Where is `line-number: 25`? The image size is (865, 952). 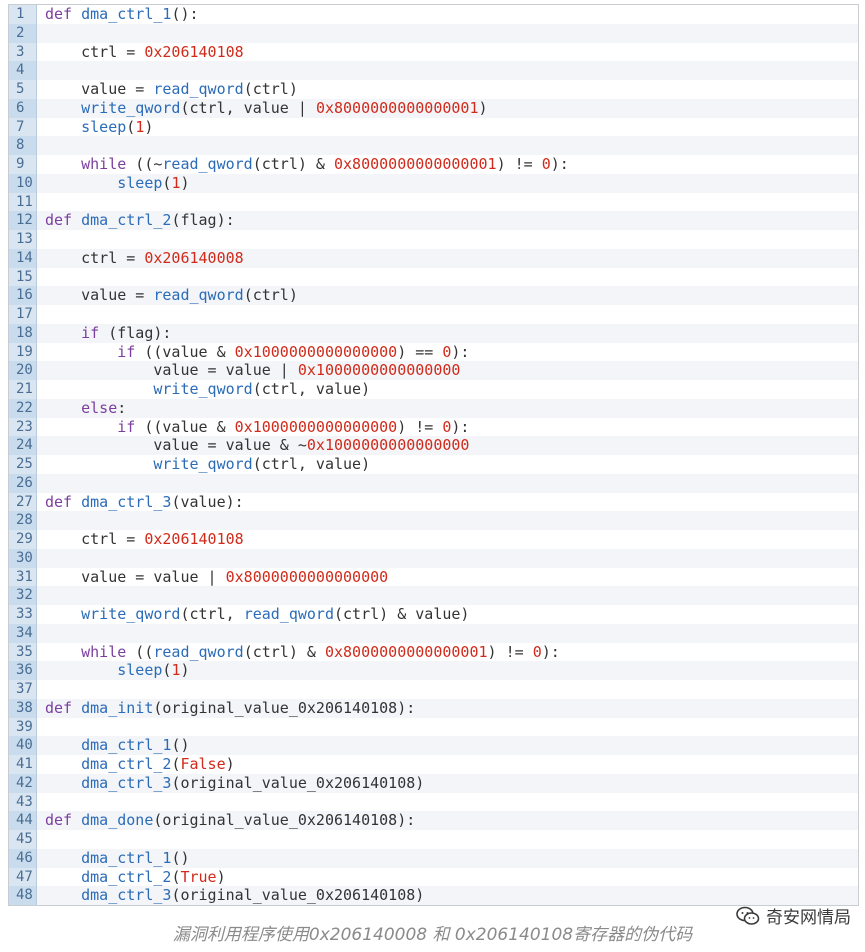 line-number: 25 is located at coordinates (23, 464).